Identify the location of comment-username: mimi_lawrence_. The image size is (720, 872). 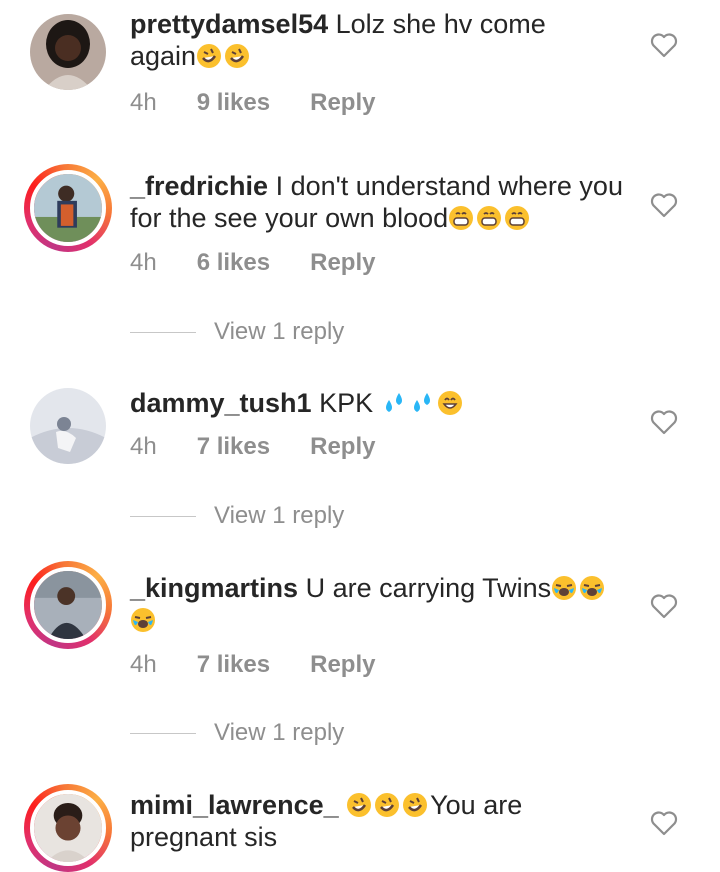
(234, 805).